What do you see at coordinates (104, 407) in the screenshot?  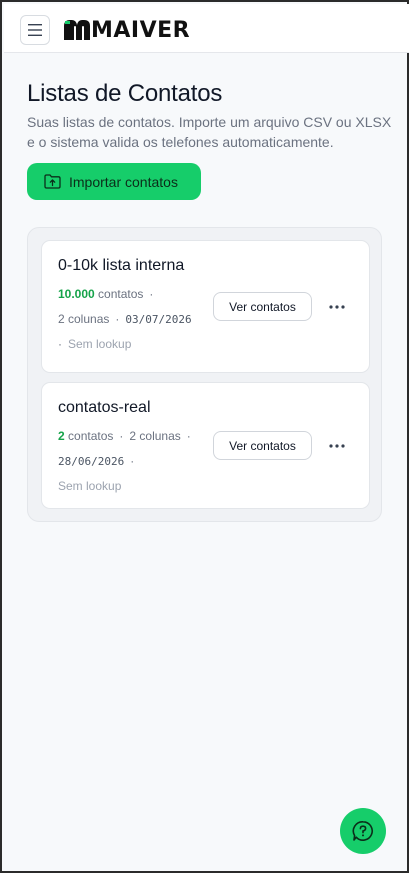 I see `list-name: contatos-real` at bounding box center [104, 407].